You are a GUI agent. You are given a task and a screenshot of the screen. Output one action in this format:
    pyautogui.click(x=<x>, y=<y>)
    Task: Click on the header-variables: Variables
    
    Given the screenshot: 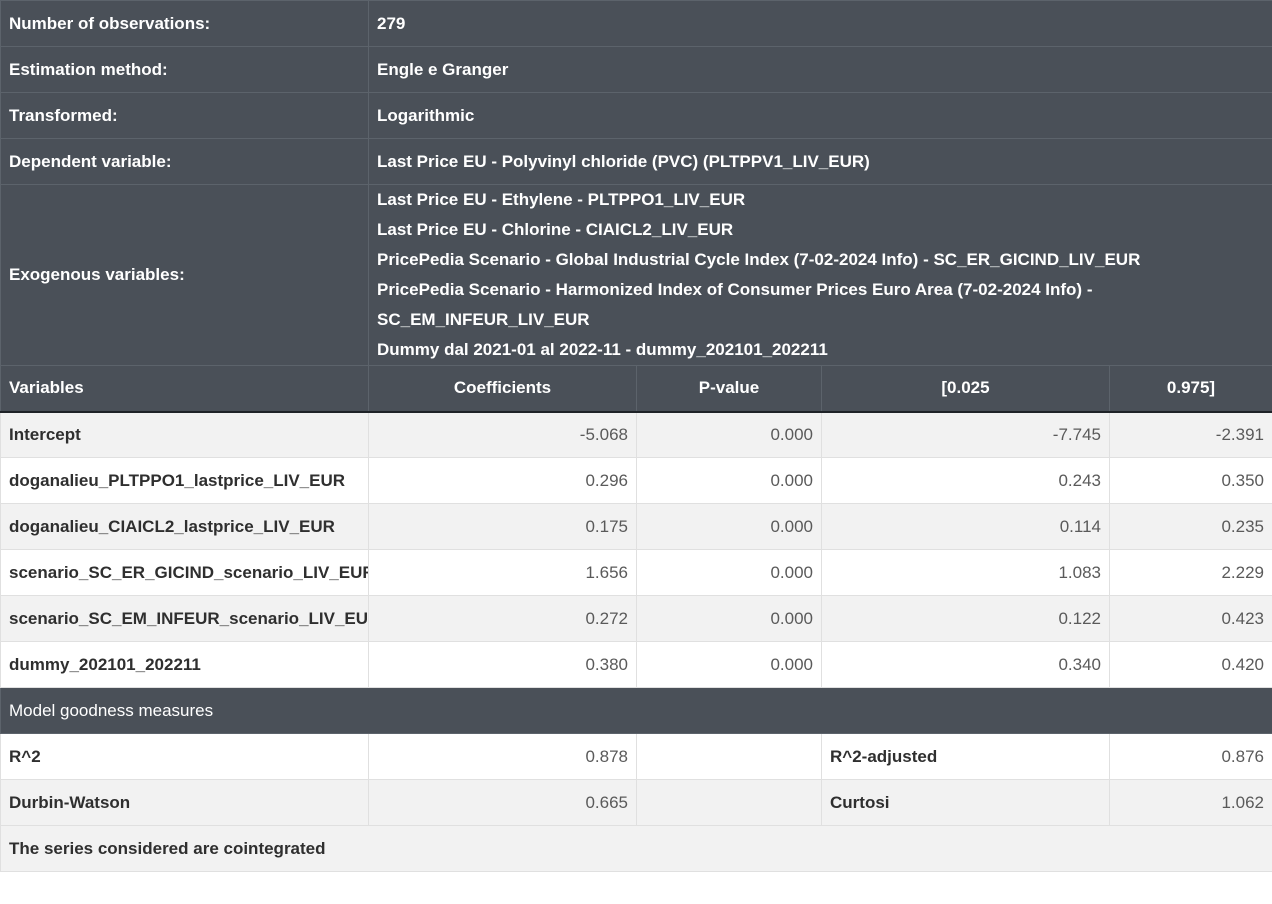 What is the action you would take?
    pyautogui.click(x=184, y=389)
    